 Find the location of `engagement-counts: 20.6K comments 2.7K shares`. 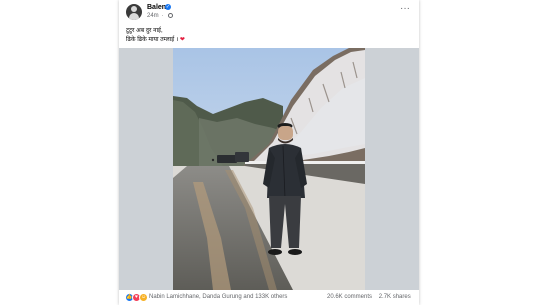

engagement-counts: 20.6K comments 2.7K shares is located at coordinates (369, 297).